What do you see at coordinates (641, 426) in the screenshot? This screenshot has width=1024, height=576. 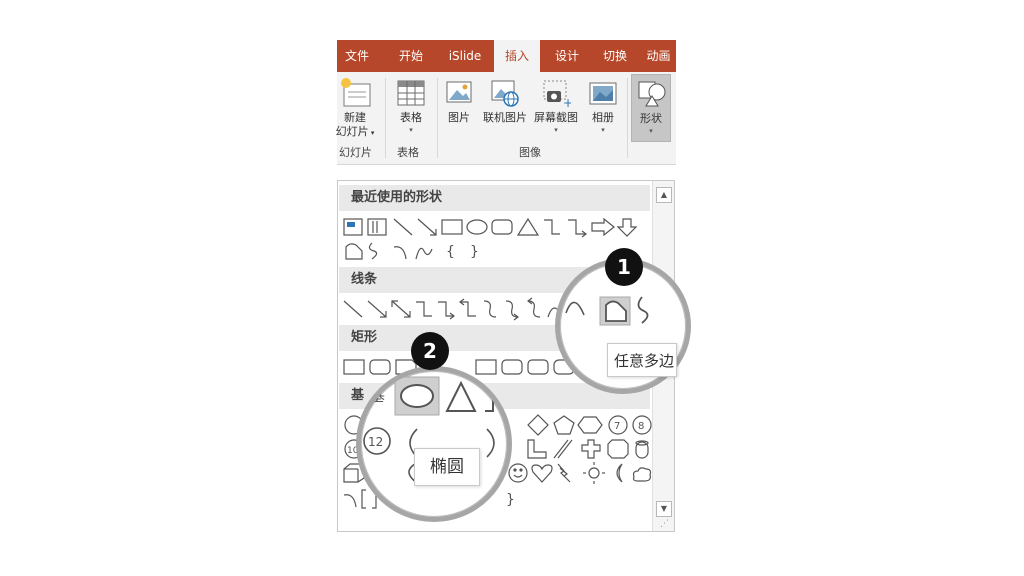 I see `svg-text: 8` at bounding box center [641, 426].